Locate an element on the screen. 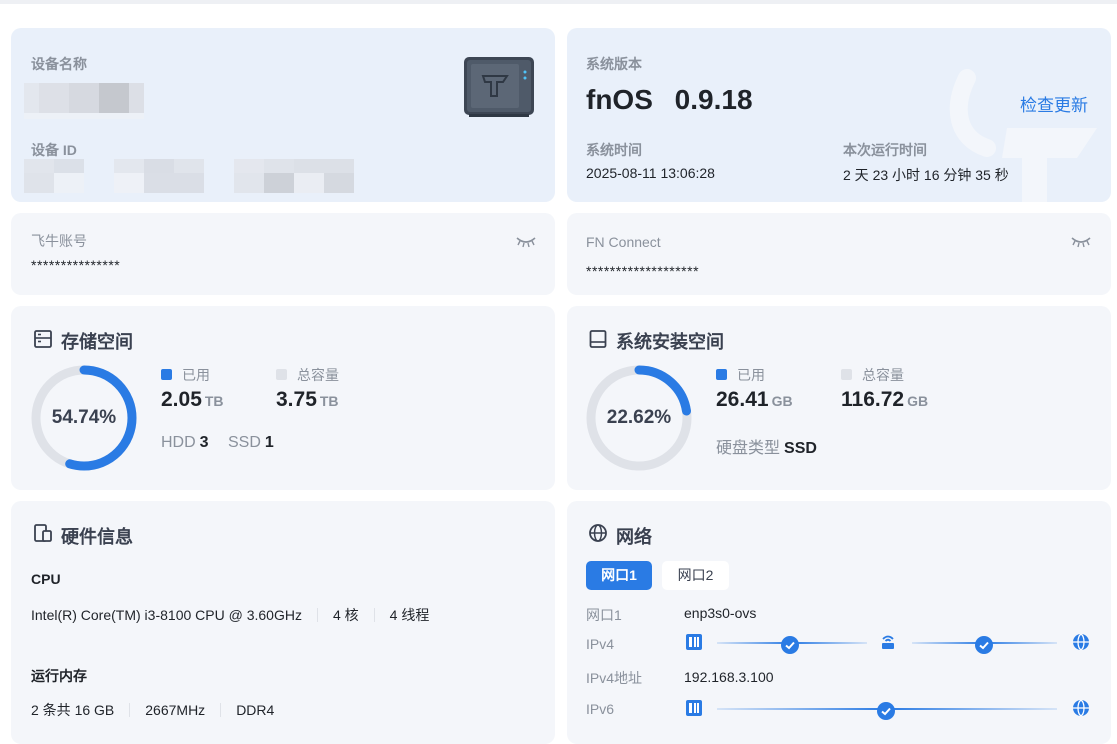 This screenshot has width=1117, height=744. device-name-redacted is located at coordinates (84, 101).